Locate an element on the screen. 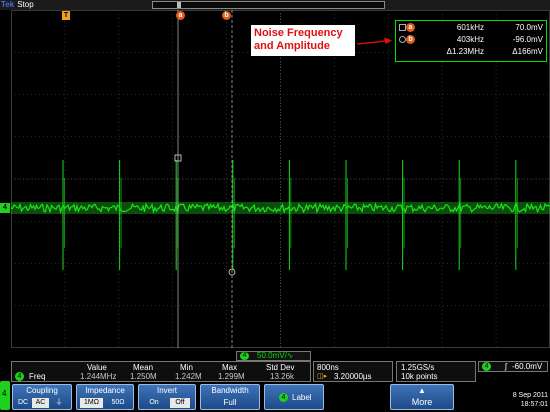 This screenshot has width=550, height=412. record-view-window is located at coordinates (179, 5).